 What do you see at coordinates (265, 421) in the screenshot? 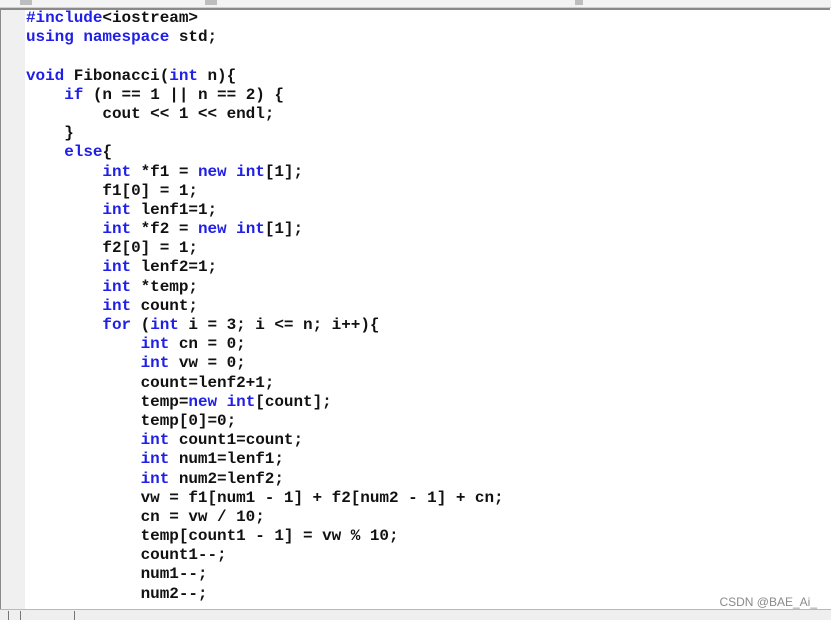
I see `code-line: temp[0]=0;` at bounding box center [265, 421].